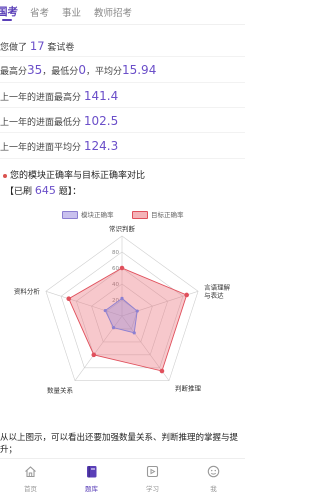 The image size is (320, 497). Describe the element at coordinates (122, 228) in the screenshot. I see `radar-axis-label: 常识判断` at that location.